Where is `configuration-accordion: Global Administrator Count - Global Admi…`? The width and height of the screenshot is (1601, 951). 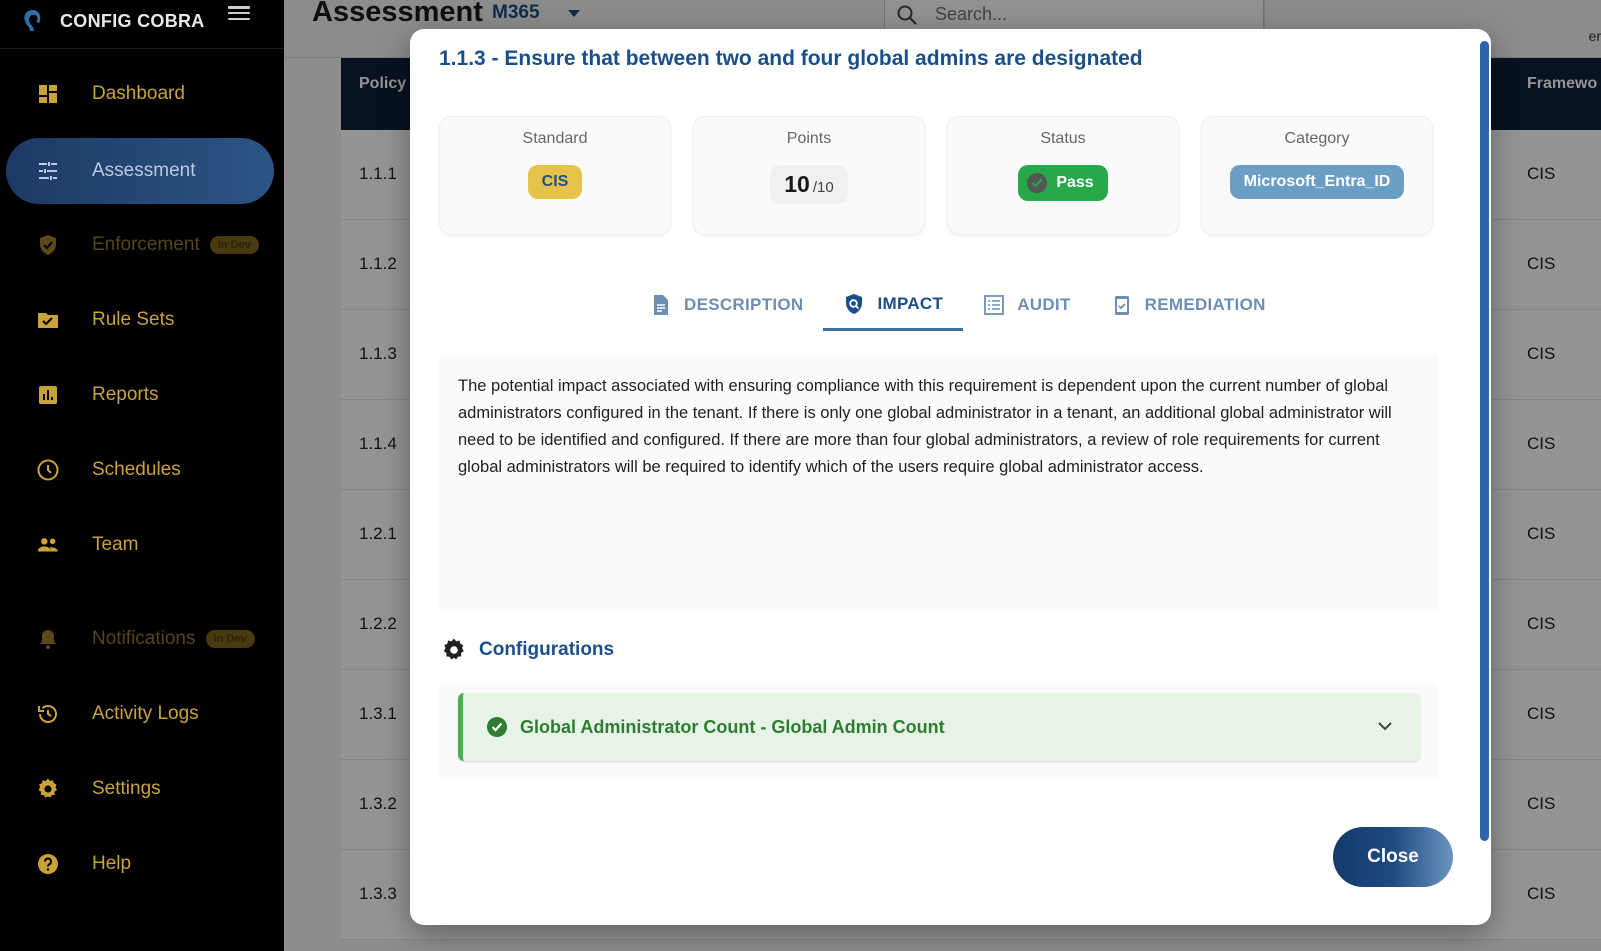 configuration-accordion: Global Administrator Count - Global Admi… is located at coordinates (939, 727).